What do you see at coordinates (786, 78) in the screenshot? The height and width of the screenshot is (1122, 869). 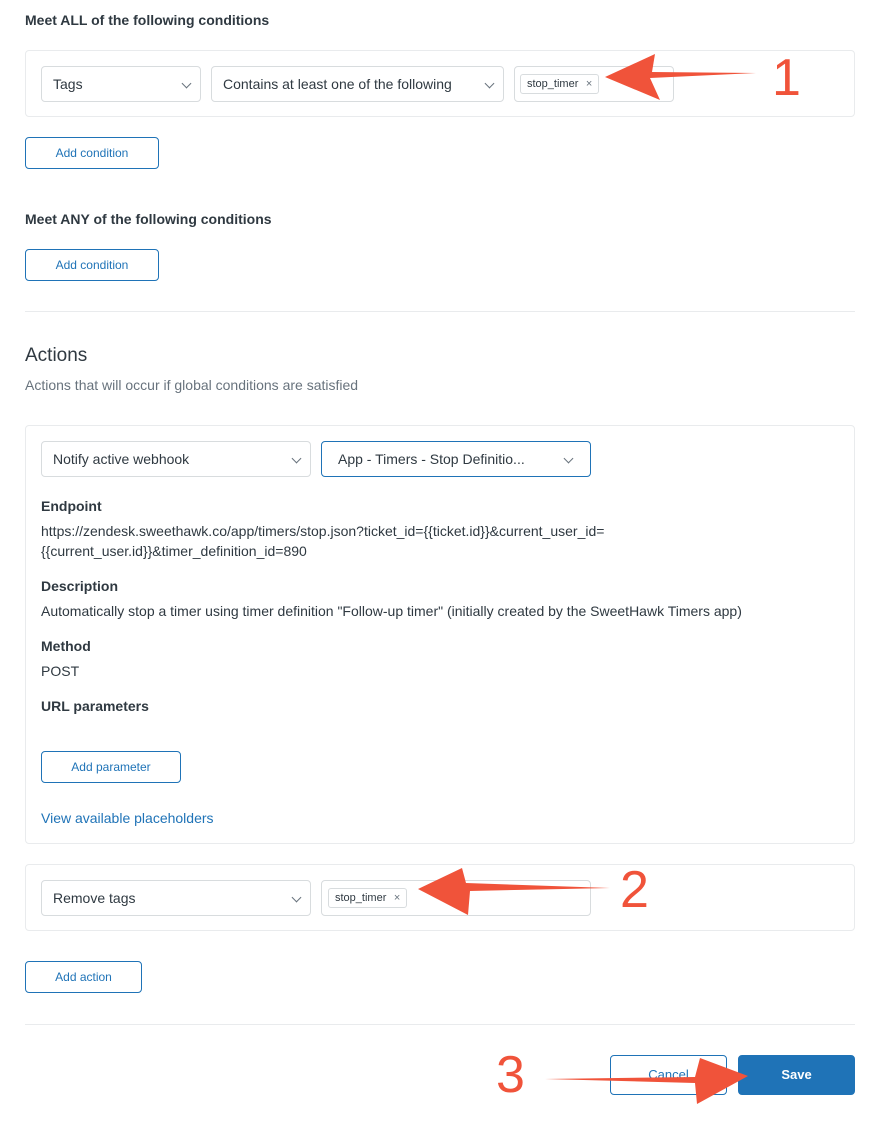 I see `annotation-number-1: 1` at bounding box center [786, 78].